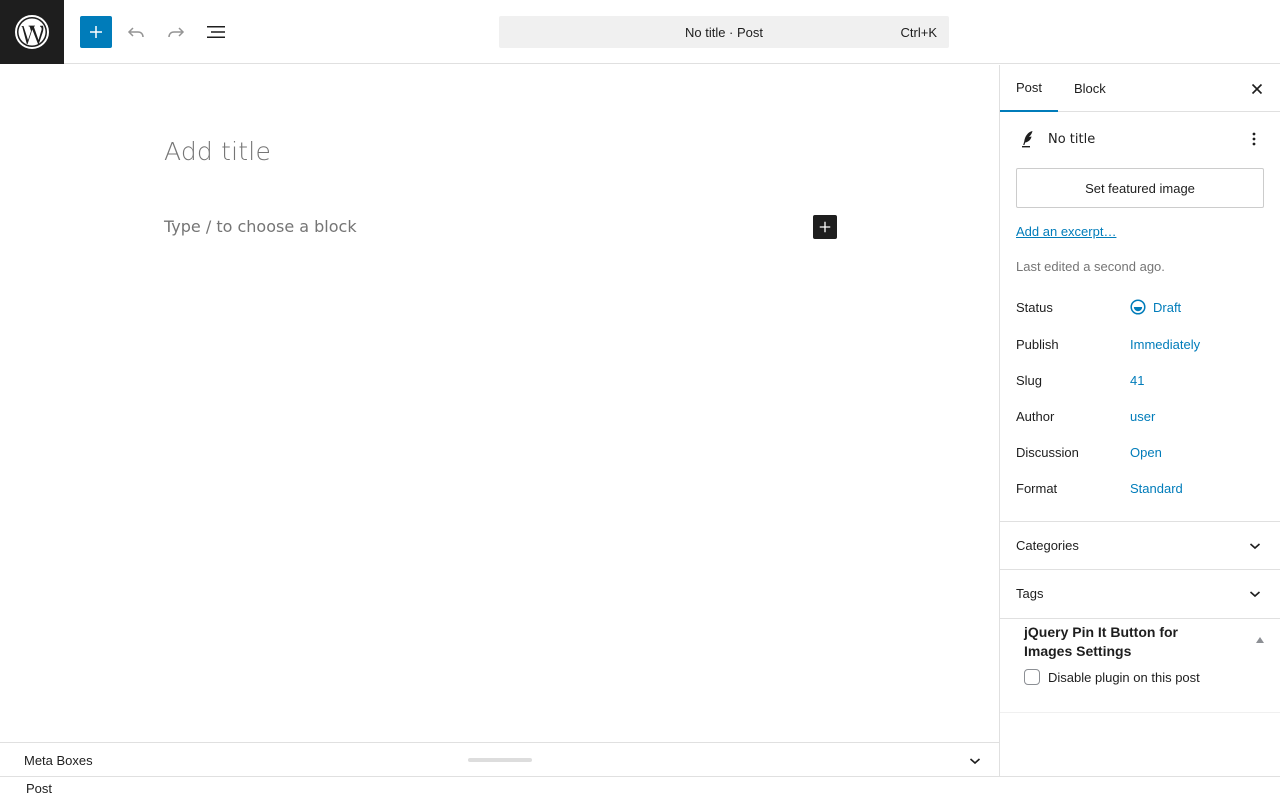  Describe the element at coordinates (1140, 88) in the screenshot. I see `sidebar-tabs: Post Block` at that location.